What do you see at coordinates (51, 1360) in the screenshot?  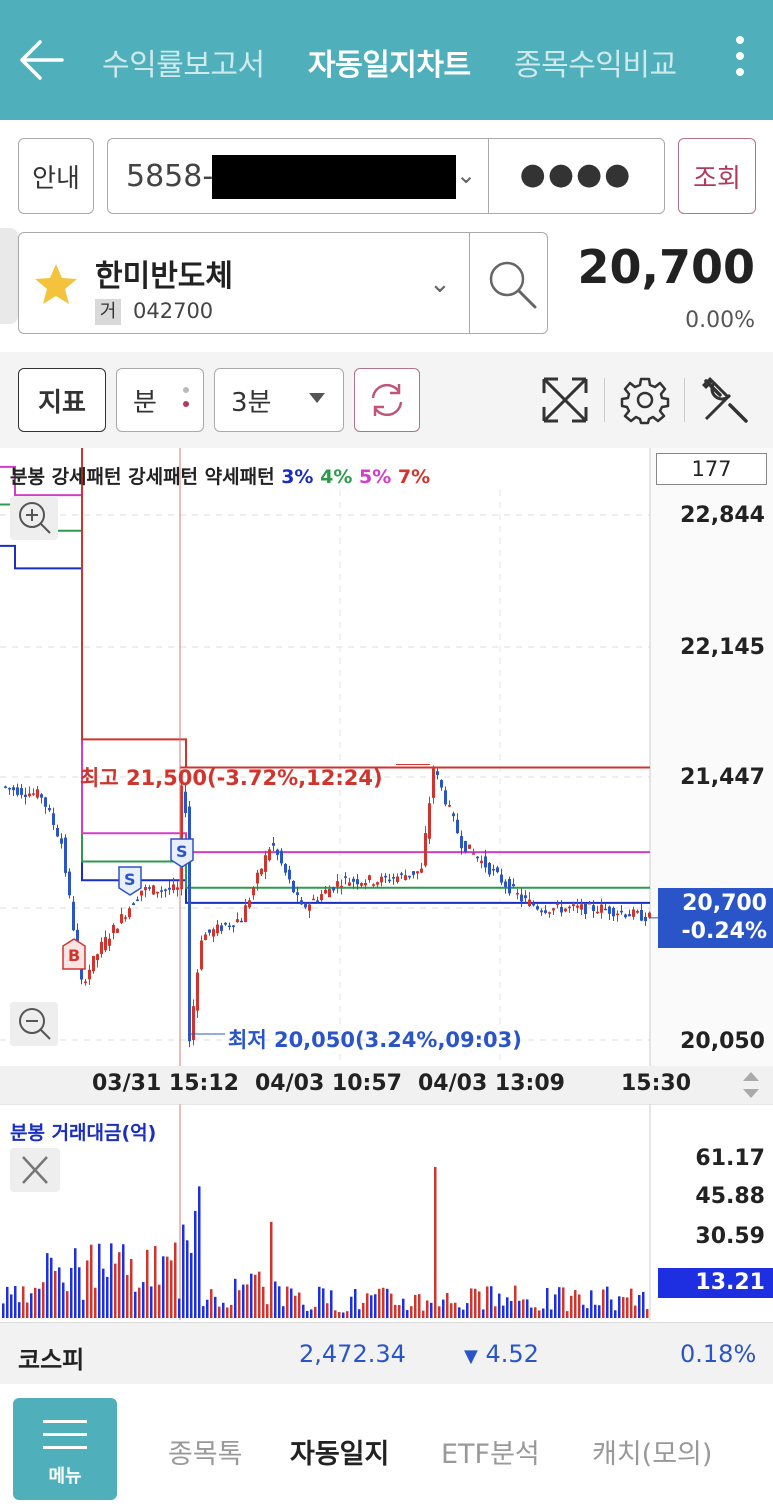 I see `index-name: 코스피` at bounding box center [51, 1360].